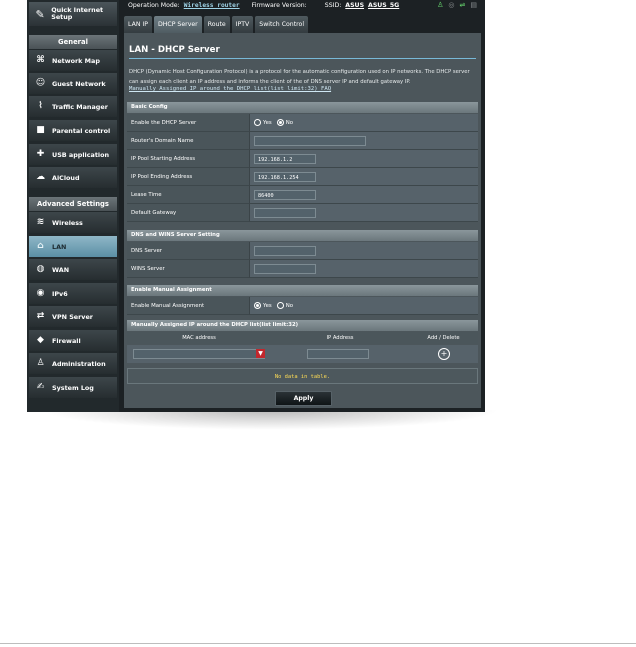 The height and width of the screenshot is (647, 636). I want to click on user-status-icon: ♙, so click(440, 5).